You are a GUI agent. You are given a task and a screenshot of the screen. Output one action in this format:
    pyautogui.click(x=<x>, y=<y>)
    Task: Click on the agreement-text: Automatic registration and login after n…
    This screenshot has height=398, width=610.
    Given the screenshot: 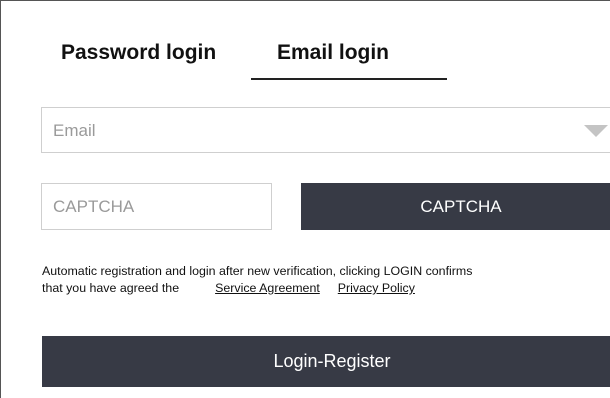 What is the action you would take?
    pyautogui.click(x=326, y=280)
    